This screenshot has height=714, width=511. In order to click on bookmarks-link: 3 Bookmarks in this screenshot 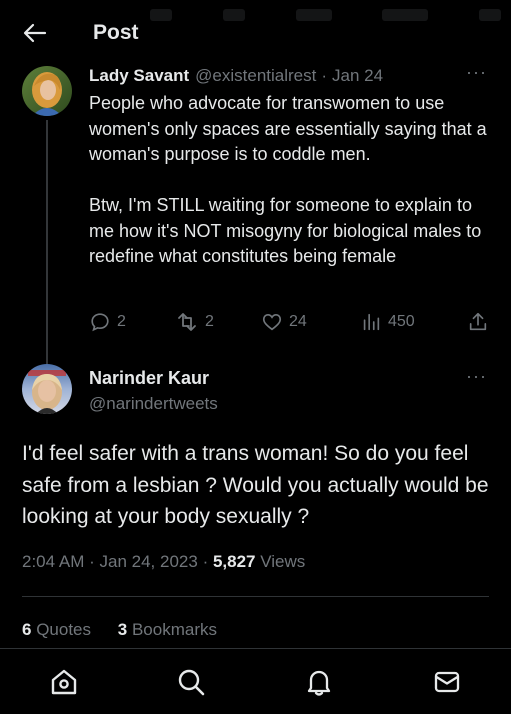, I will do `click(167, 629)`.